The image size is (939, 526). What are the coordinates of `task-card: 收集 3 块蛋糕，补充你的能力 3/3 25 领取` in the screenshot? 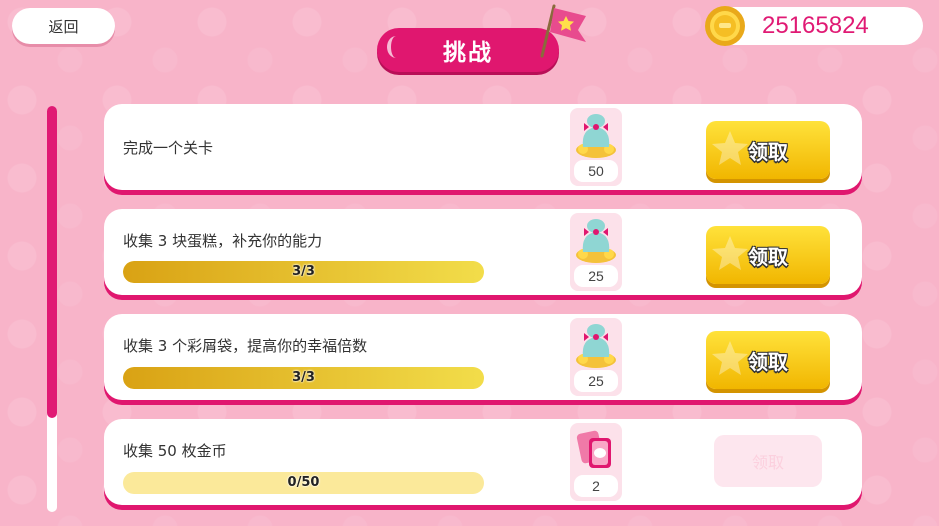 It's located at (483, 252).